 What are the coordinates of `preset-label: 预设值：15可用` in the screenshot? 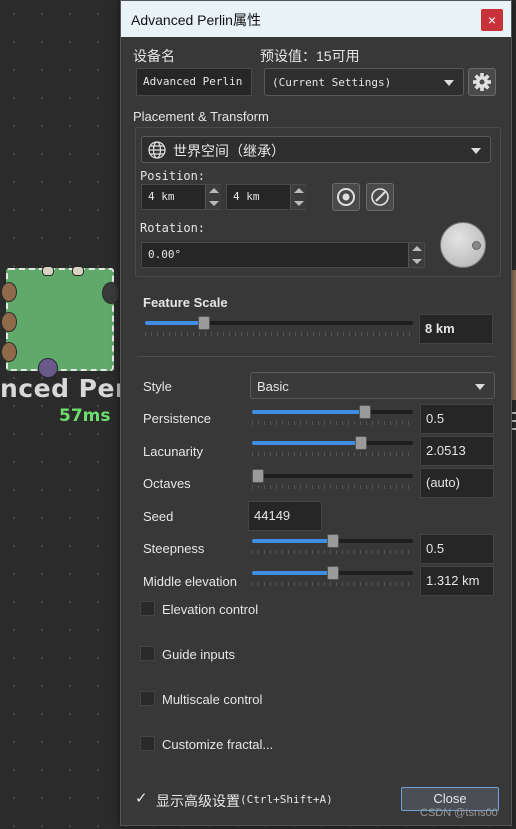 It's located at (310, 56).